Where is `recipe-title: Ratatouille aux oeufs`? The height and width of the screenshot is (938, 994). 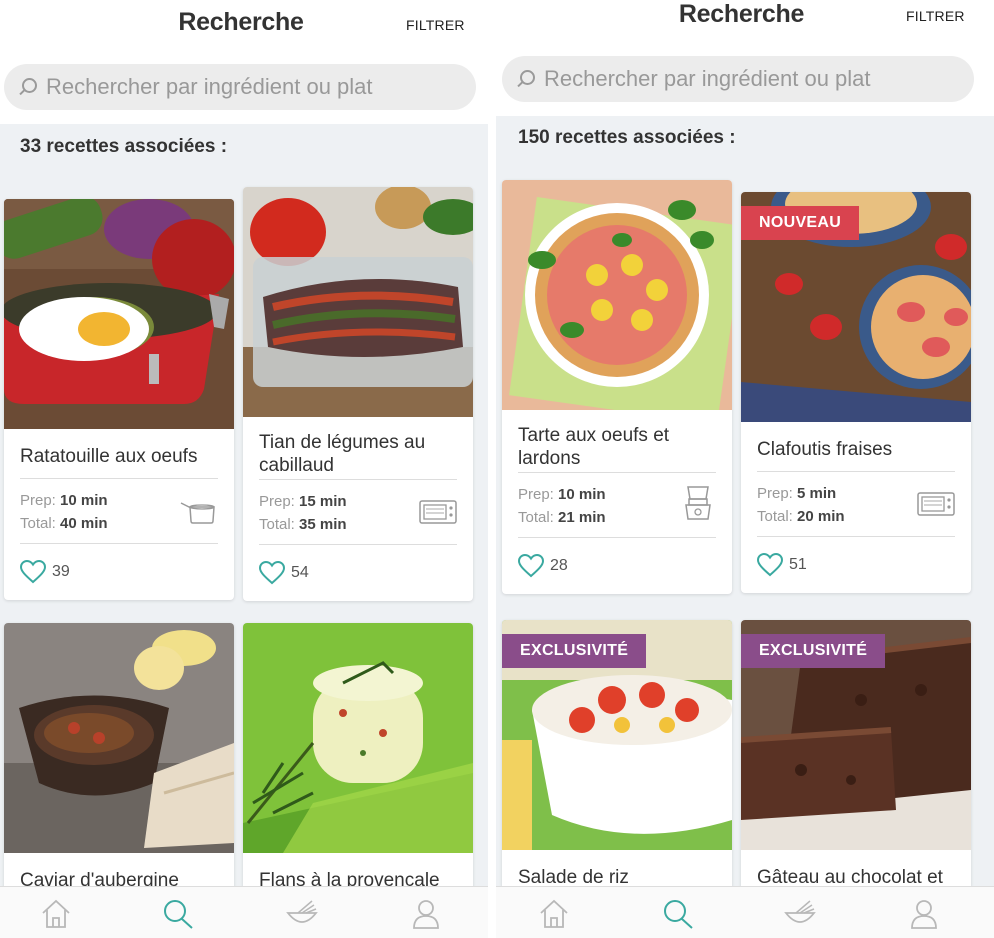
recipe-title: Ratatouille aux oeufs is located at coordinates (109, 456).